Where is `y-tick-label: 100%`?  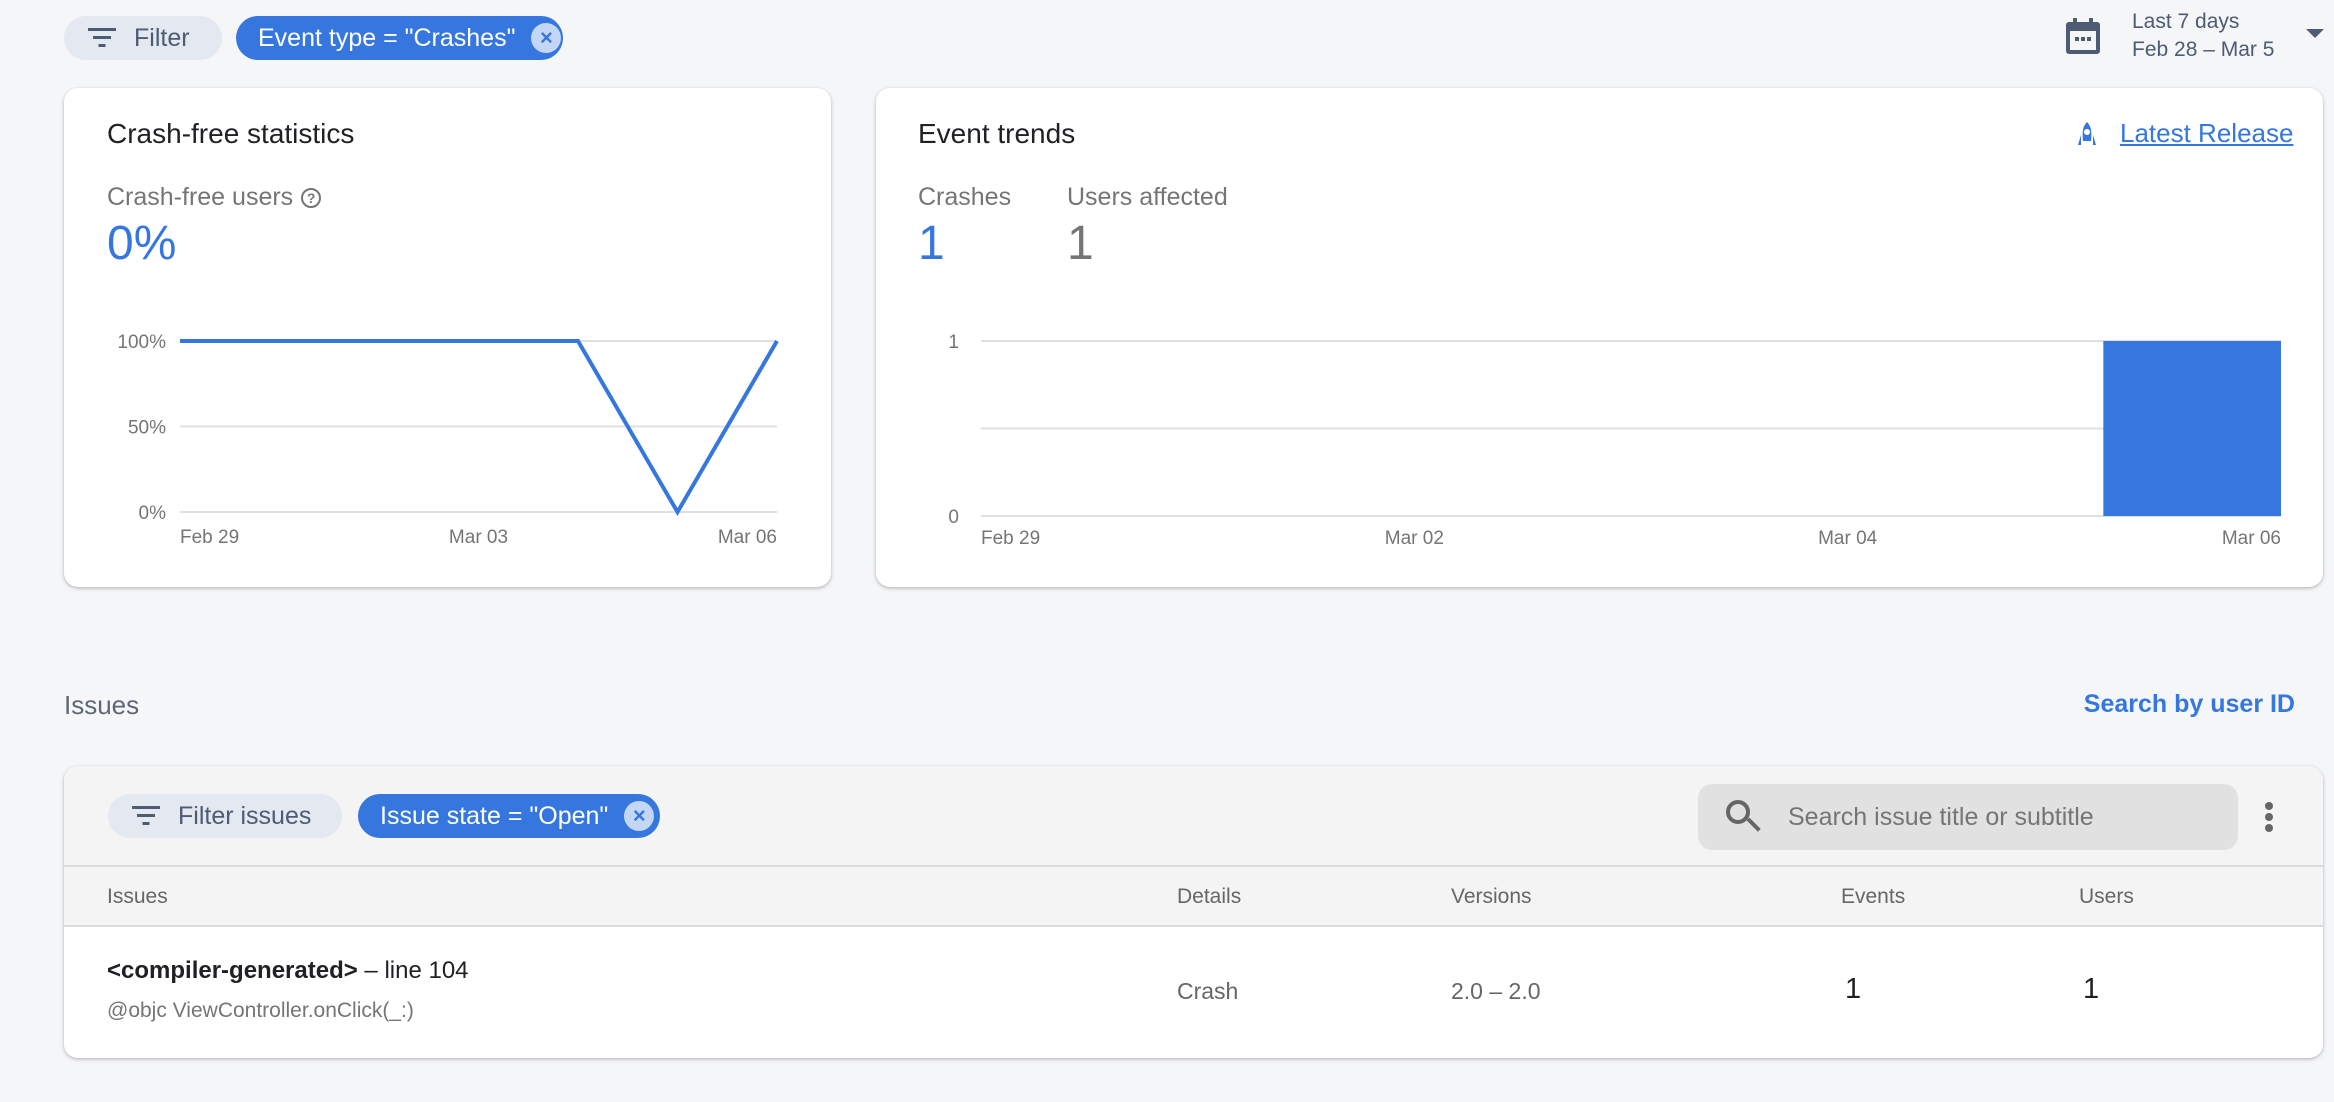 y-tick-label: 100% is located at coordinates (141, 342).